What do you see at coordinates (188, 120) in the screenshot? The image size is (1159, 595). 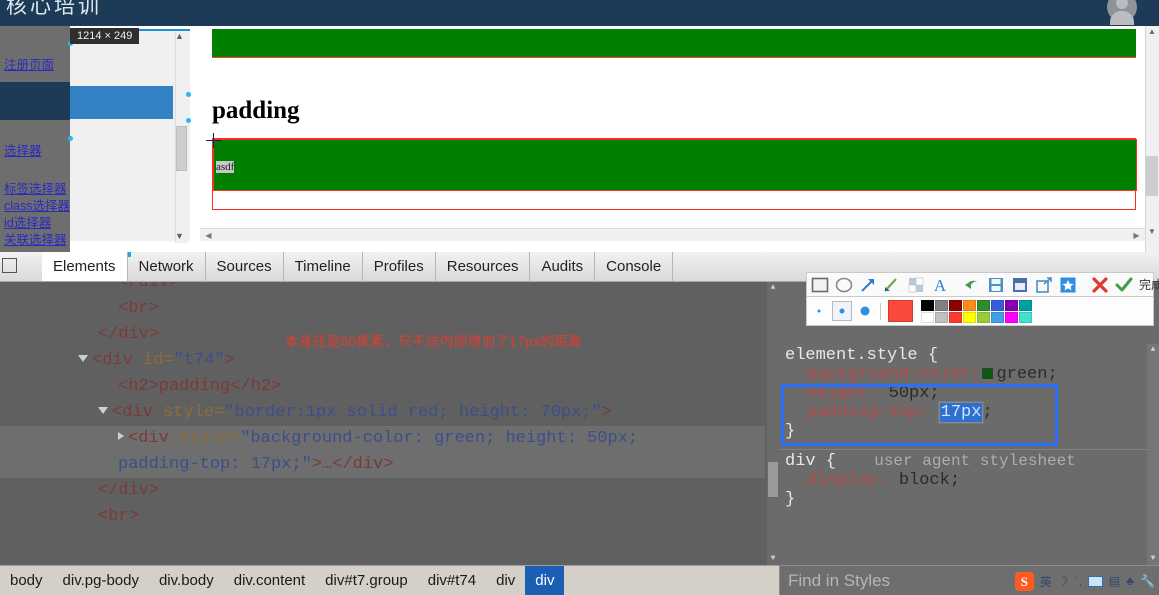 I see `selection-handle-br` at bounding box center [188, 120].